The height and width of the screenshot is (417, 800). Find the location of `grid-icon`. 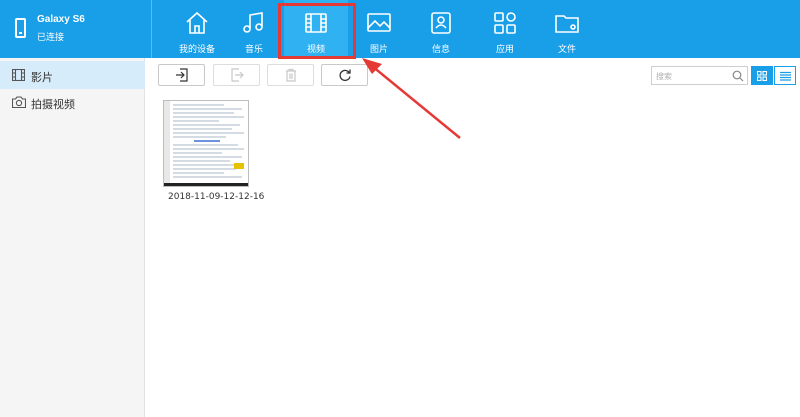

grid-icon is located at coordinates (762, 76).